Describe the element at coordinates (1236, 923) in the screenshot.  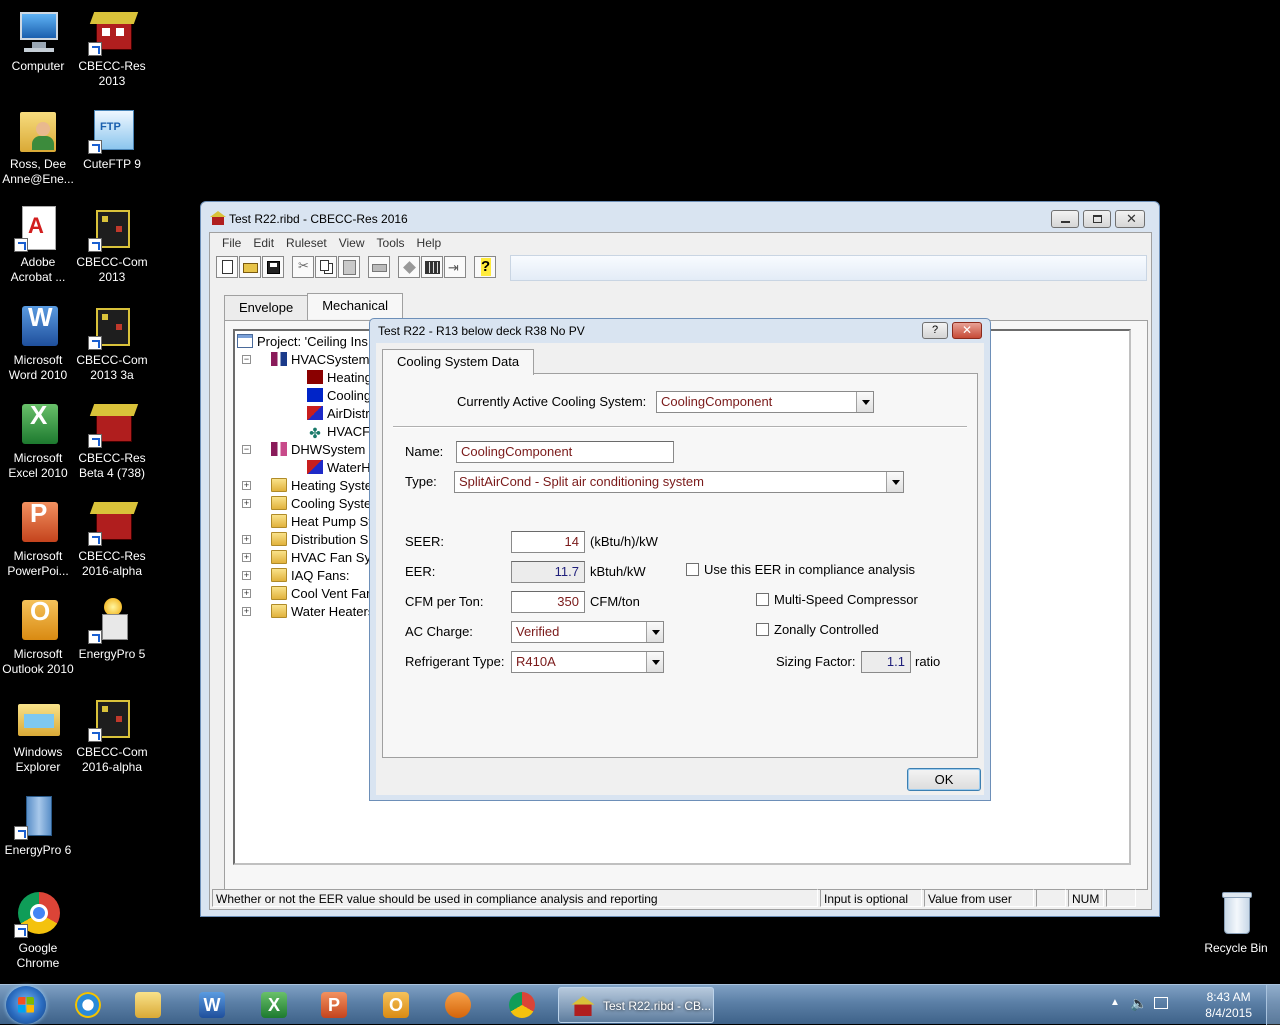
I see `desktop-icon-recycle-bin: Recycle Bin` at that location.